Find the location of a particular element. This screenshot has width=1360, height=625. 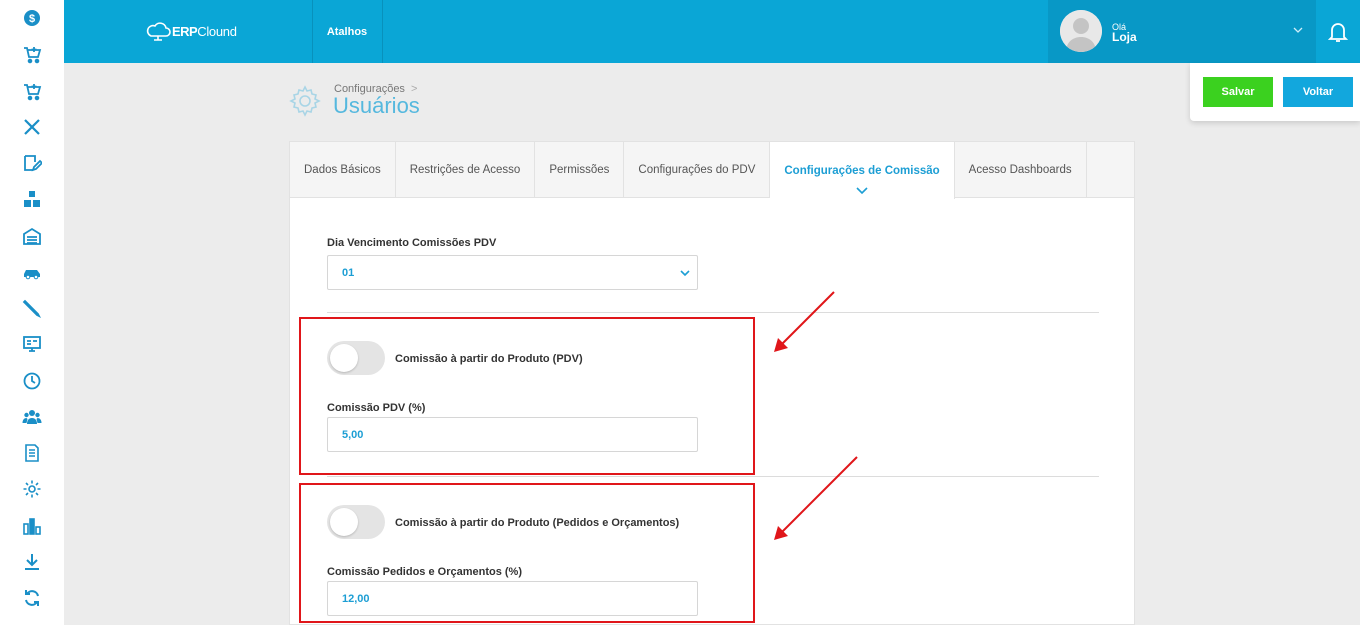

due-day-select: 01 is located at coordinates (512, 272).